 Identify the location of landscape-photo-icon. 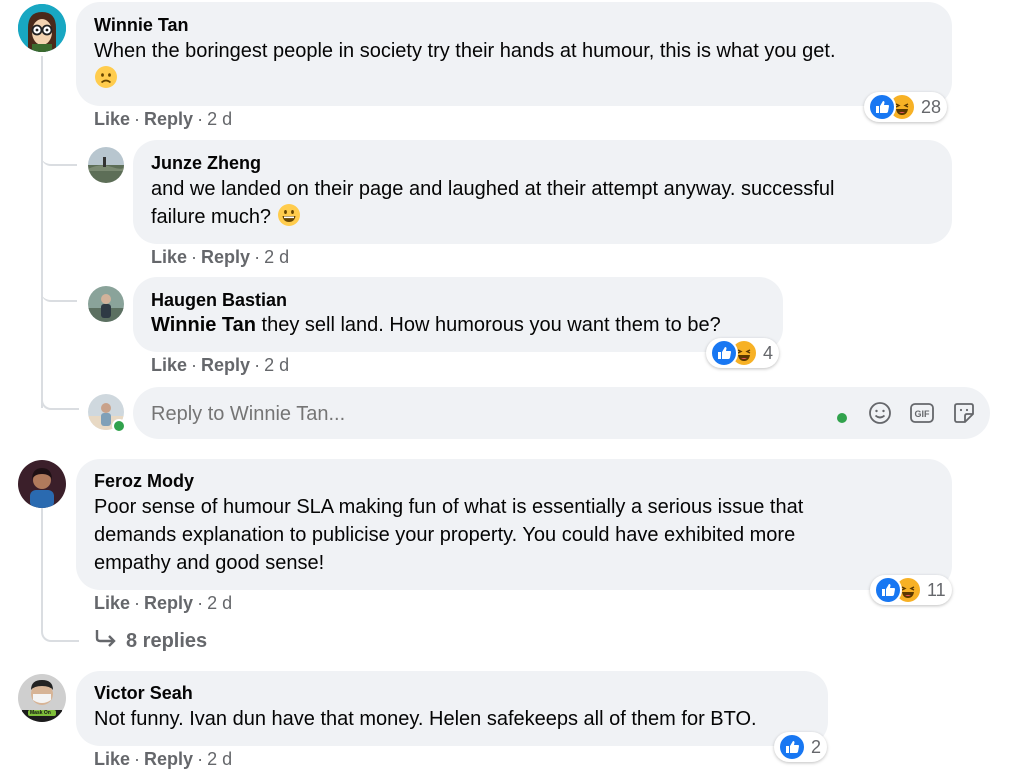
(106, 165).